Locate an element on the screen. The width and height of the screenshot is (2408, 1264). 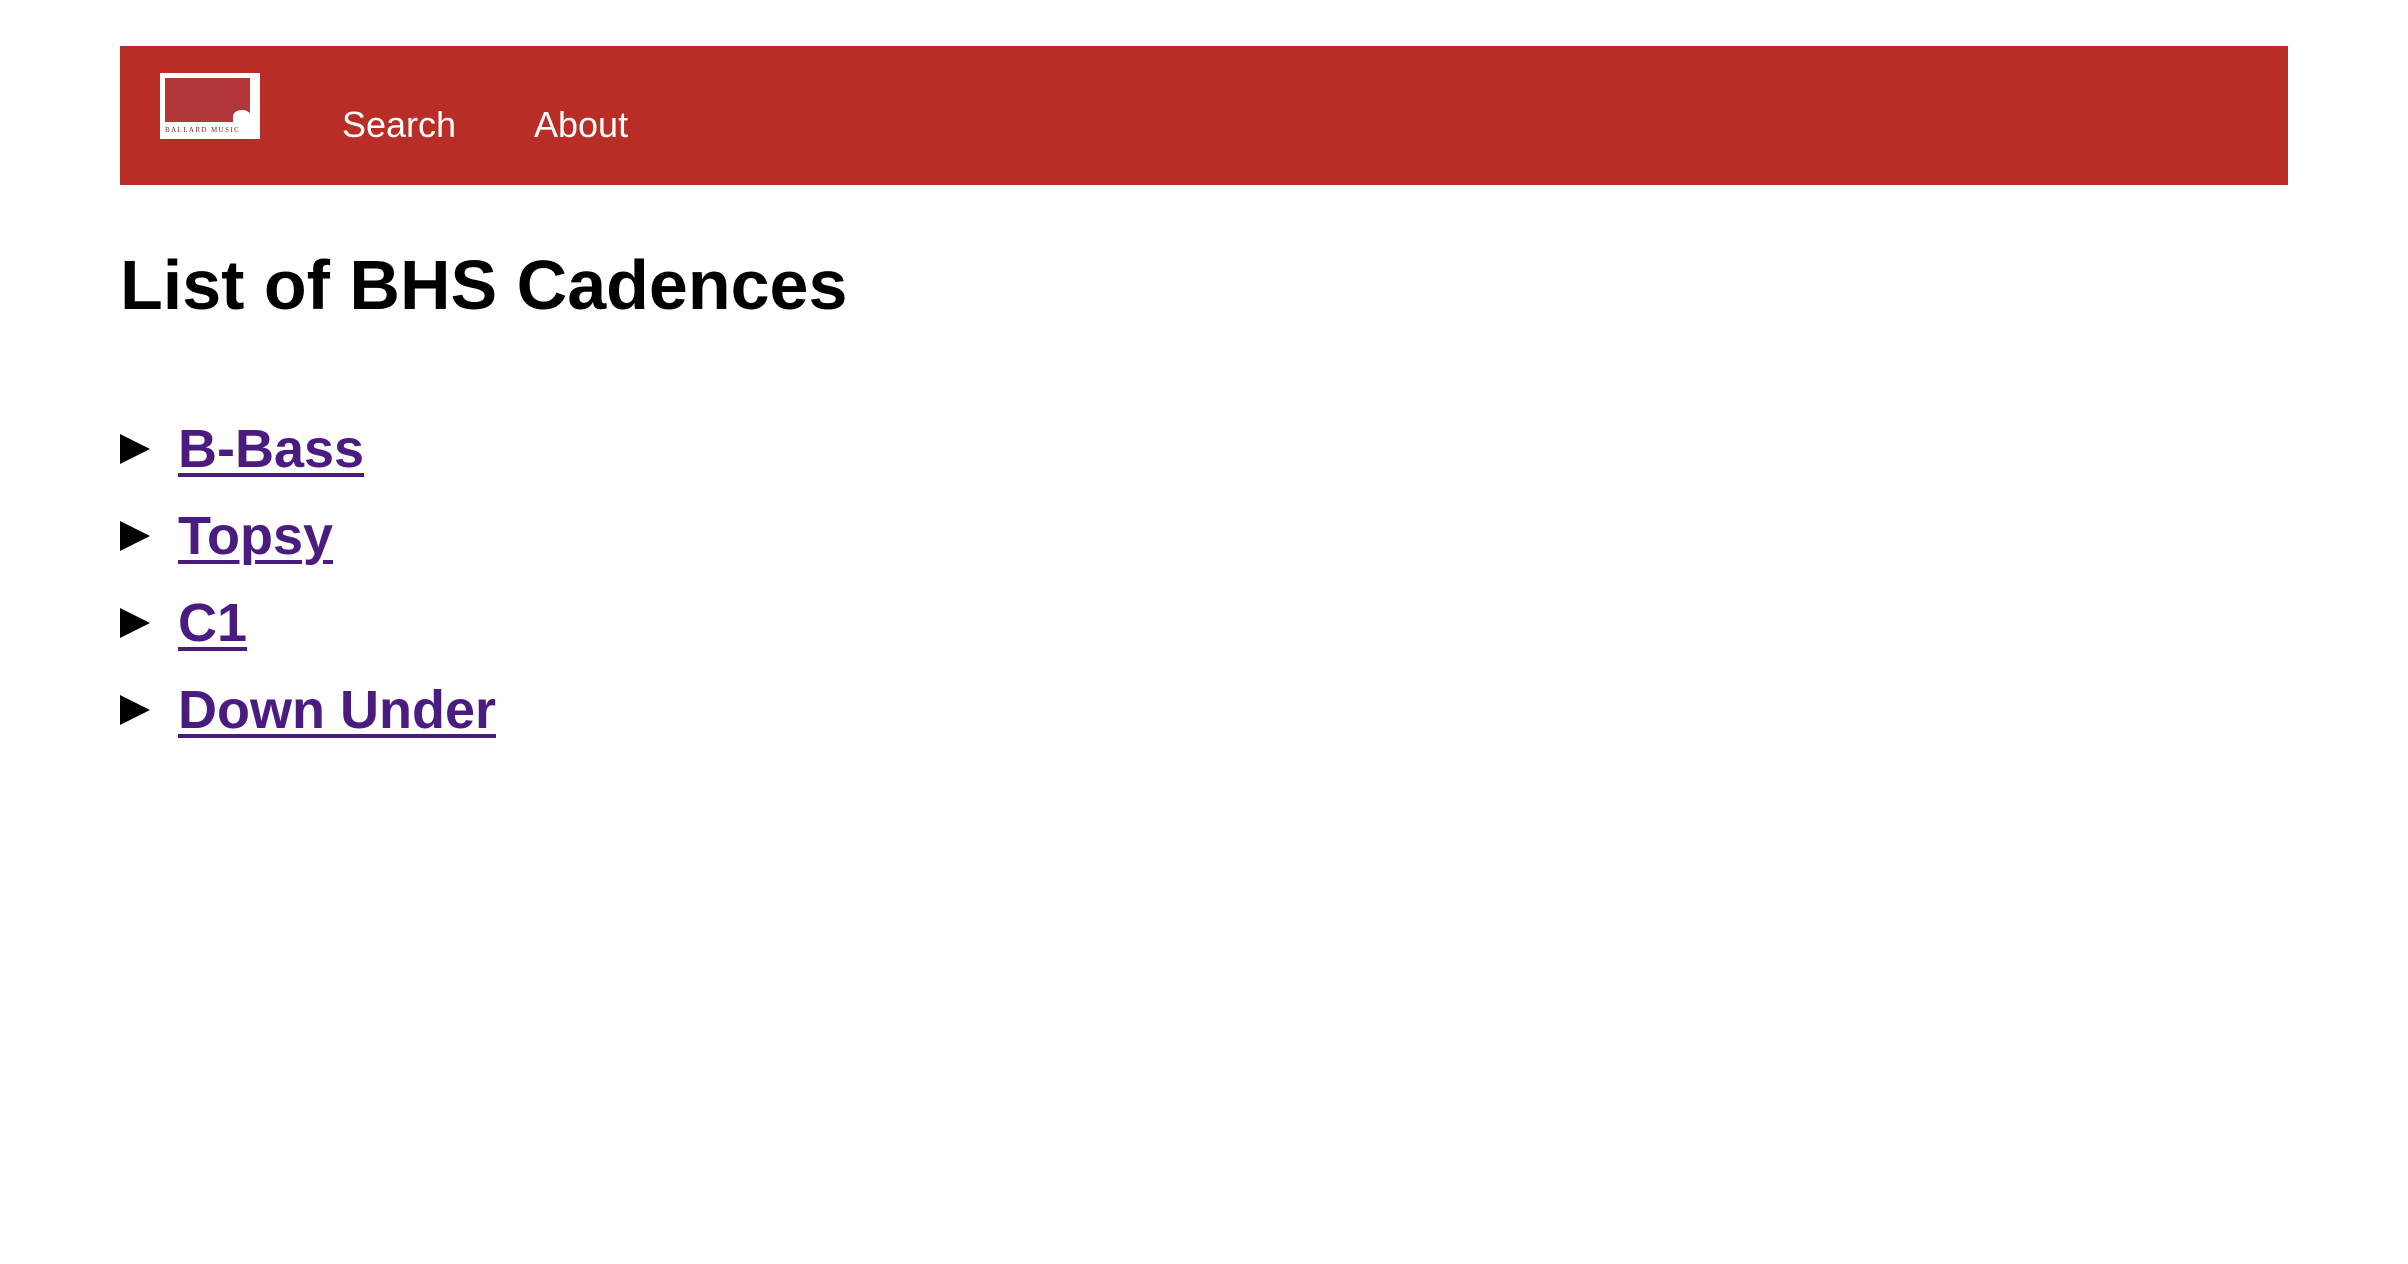
logo-wordmark: BALLARD MUSIC is located at coordinates (203, 130).